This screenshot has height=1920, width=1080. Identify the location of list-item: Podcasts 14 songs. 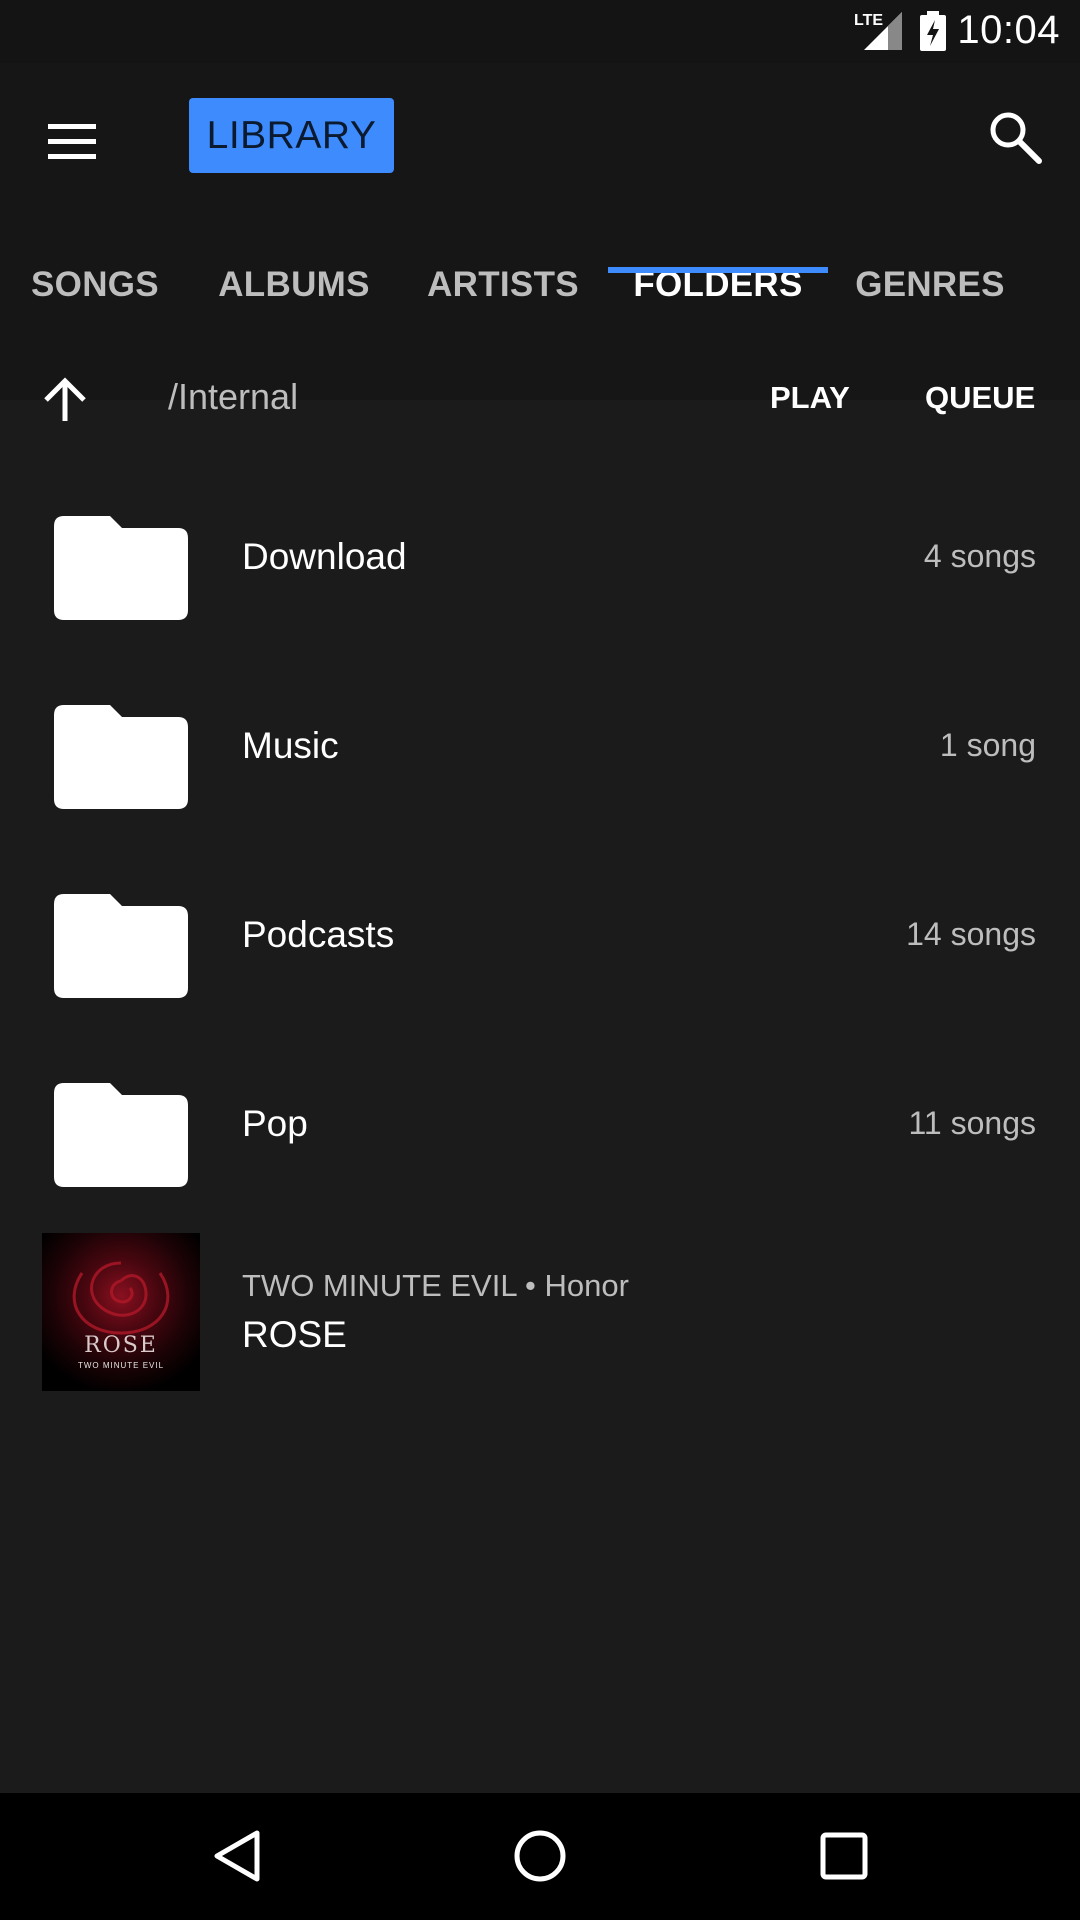
(540, 932).